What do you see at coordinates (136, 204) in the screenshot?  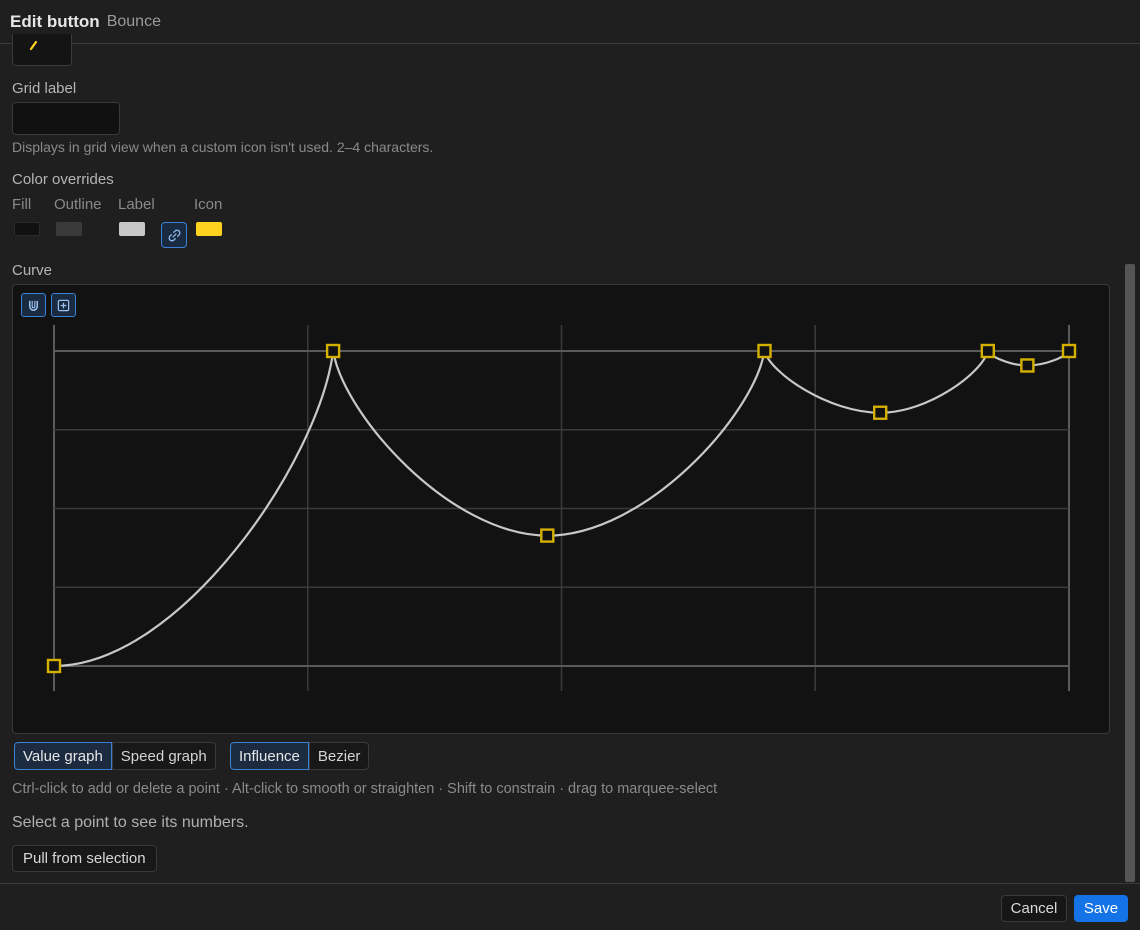 I see `label-color-label: Label` at bounding box center [136, 204].